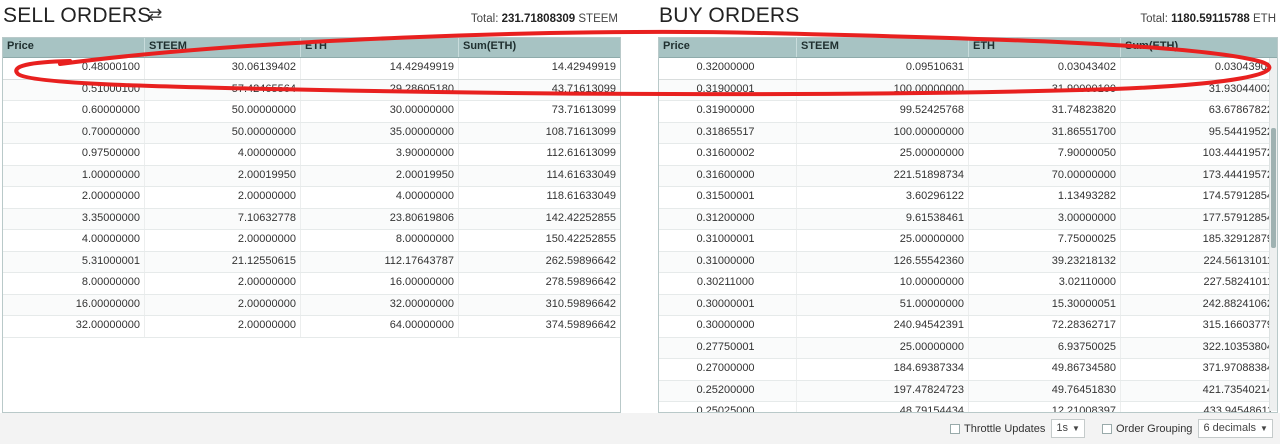  Describe the element at coordinates (1273, 188) in the screenshot. I see `scroll-thumb` at that location.